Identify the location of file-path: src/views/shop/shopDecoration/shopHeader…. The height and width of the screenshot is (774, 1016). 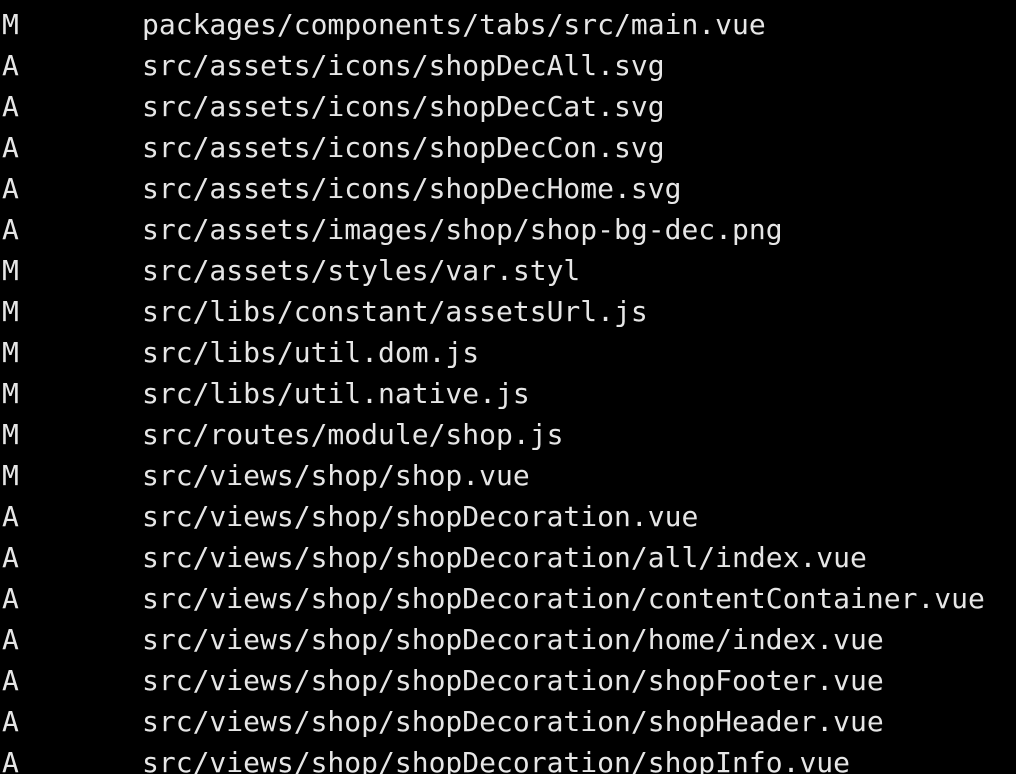
(513, 721).